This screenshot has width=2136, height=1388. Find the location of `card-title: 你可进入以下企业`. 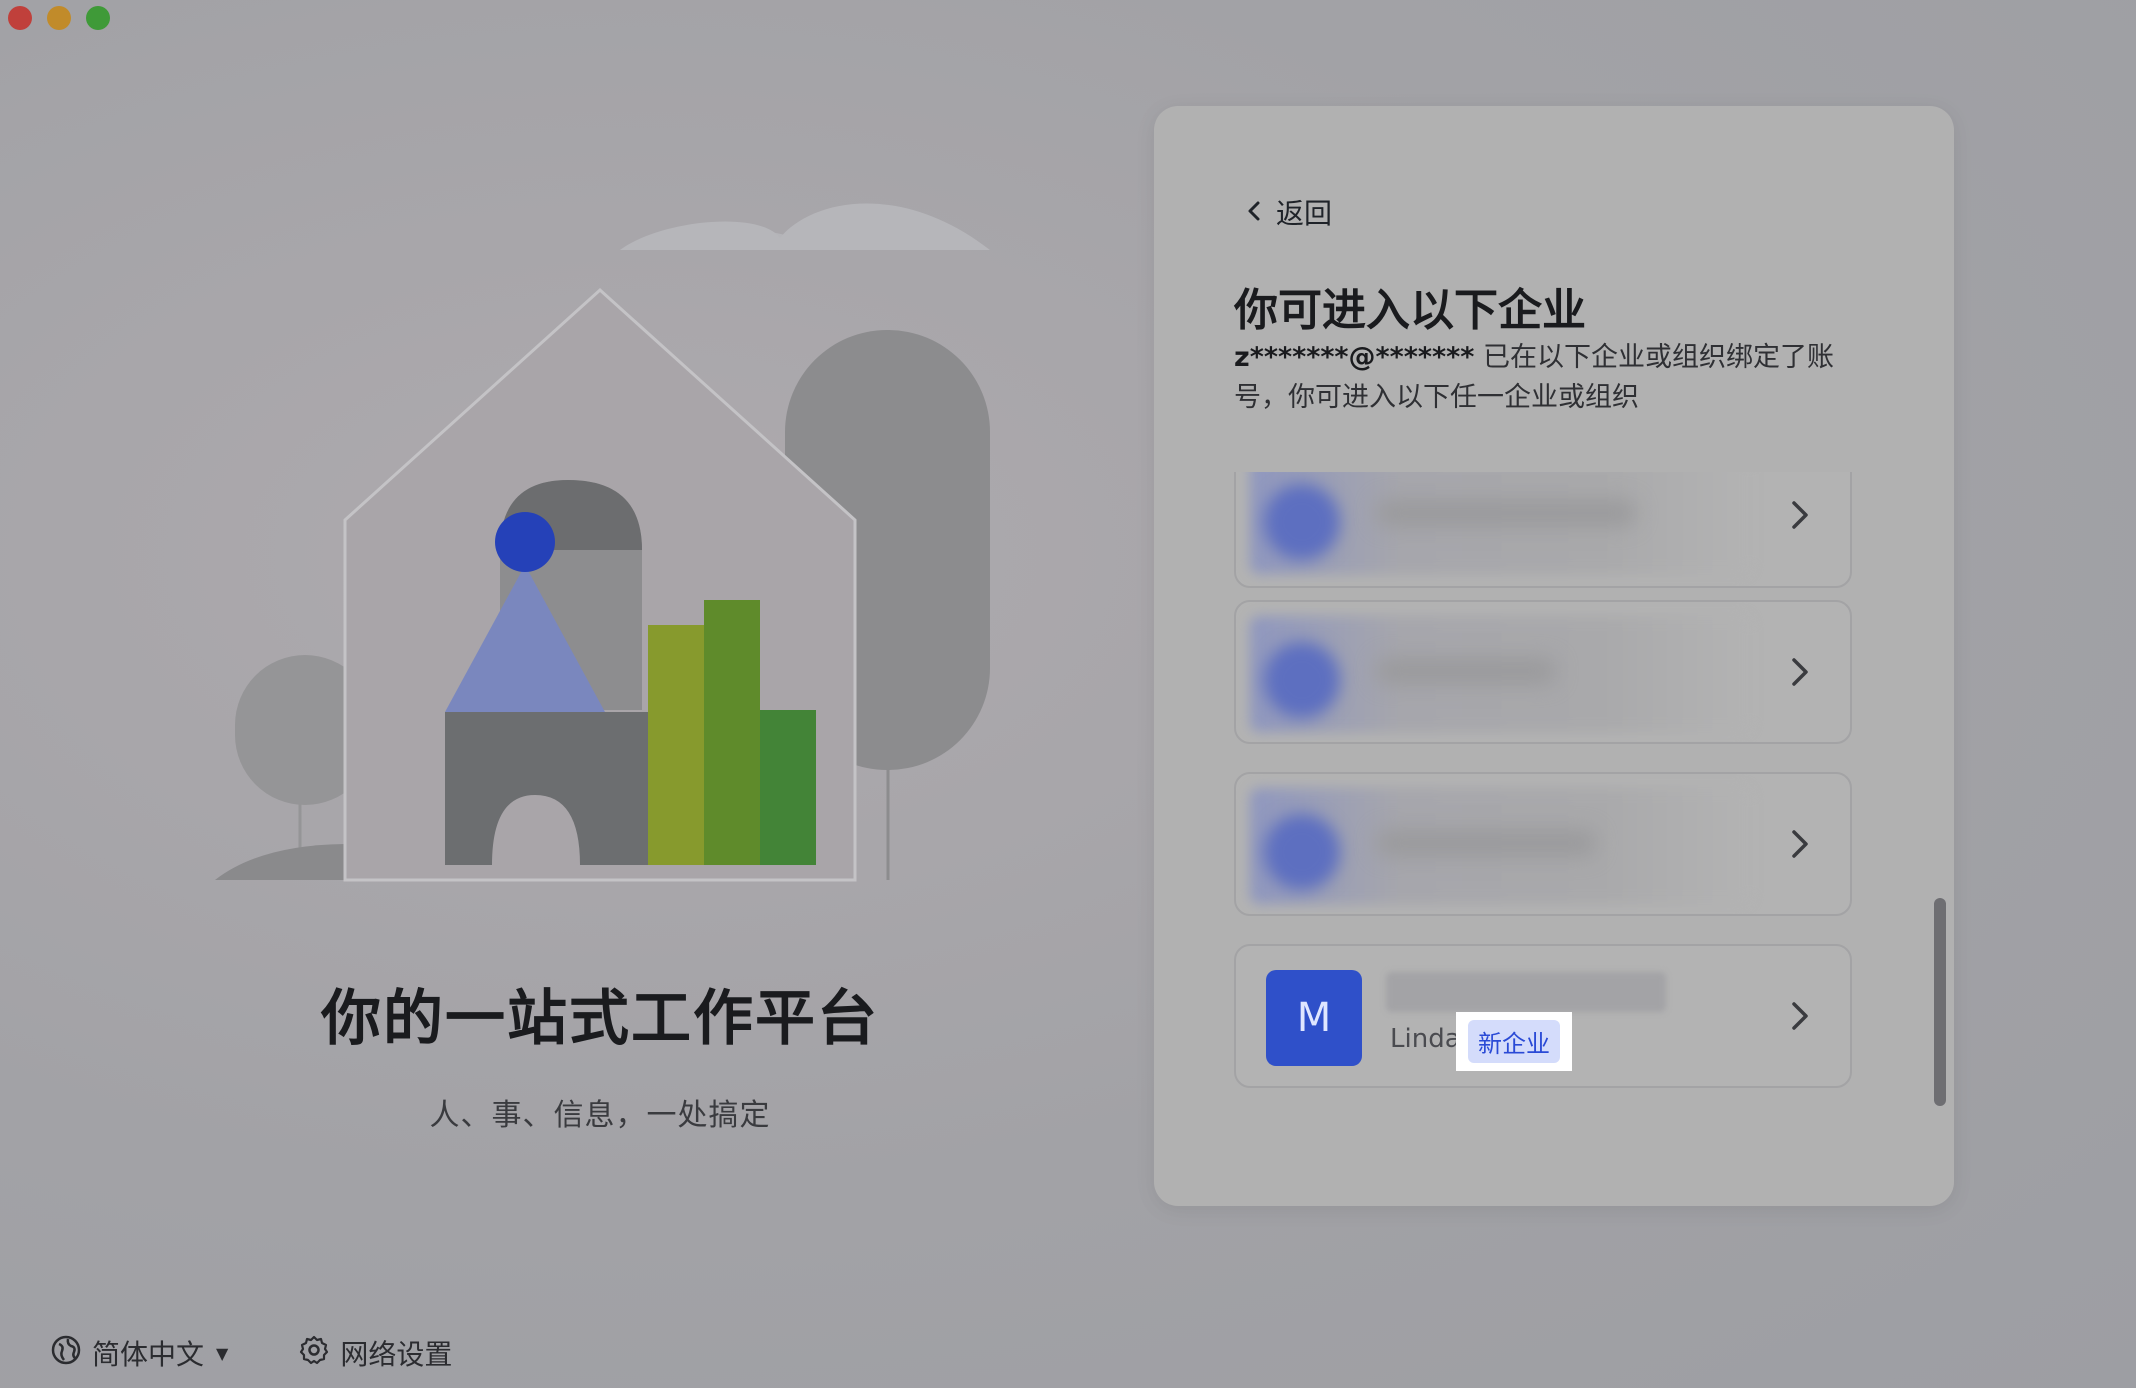

card-title: 你可进入以下企业 is located at coordinates (1410, 310).